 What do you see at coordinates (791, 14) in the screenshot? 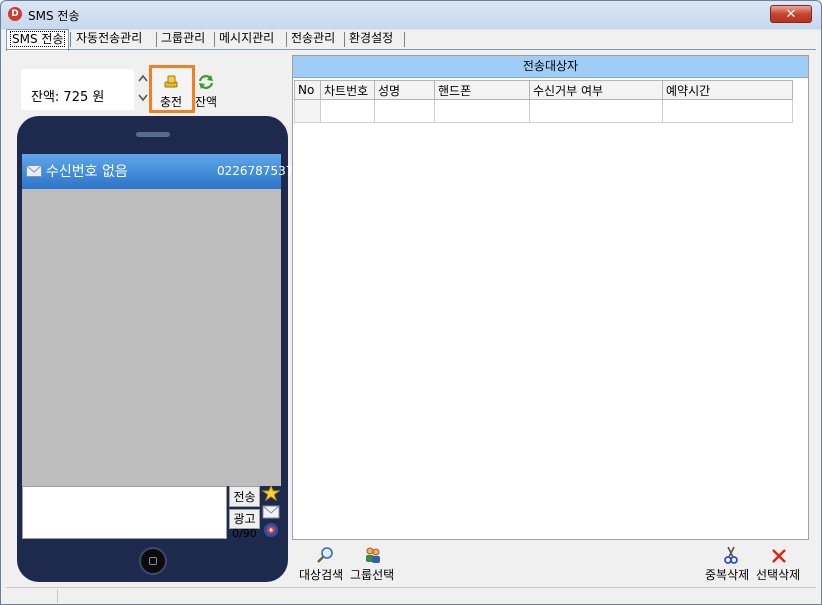
I see `close-button: ✕` at bounding box center [791, 14].